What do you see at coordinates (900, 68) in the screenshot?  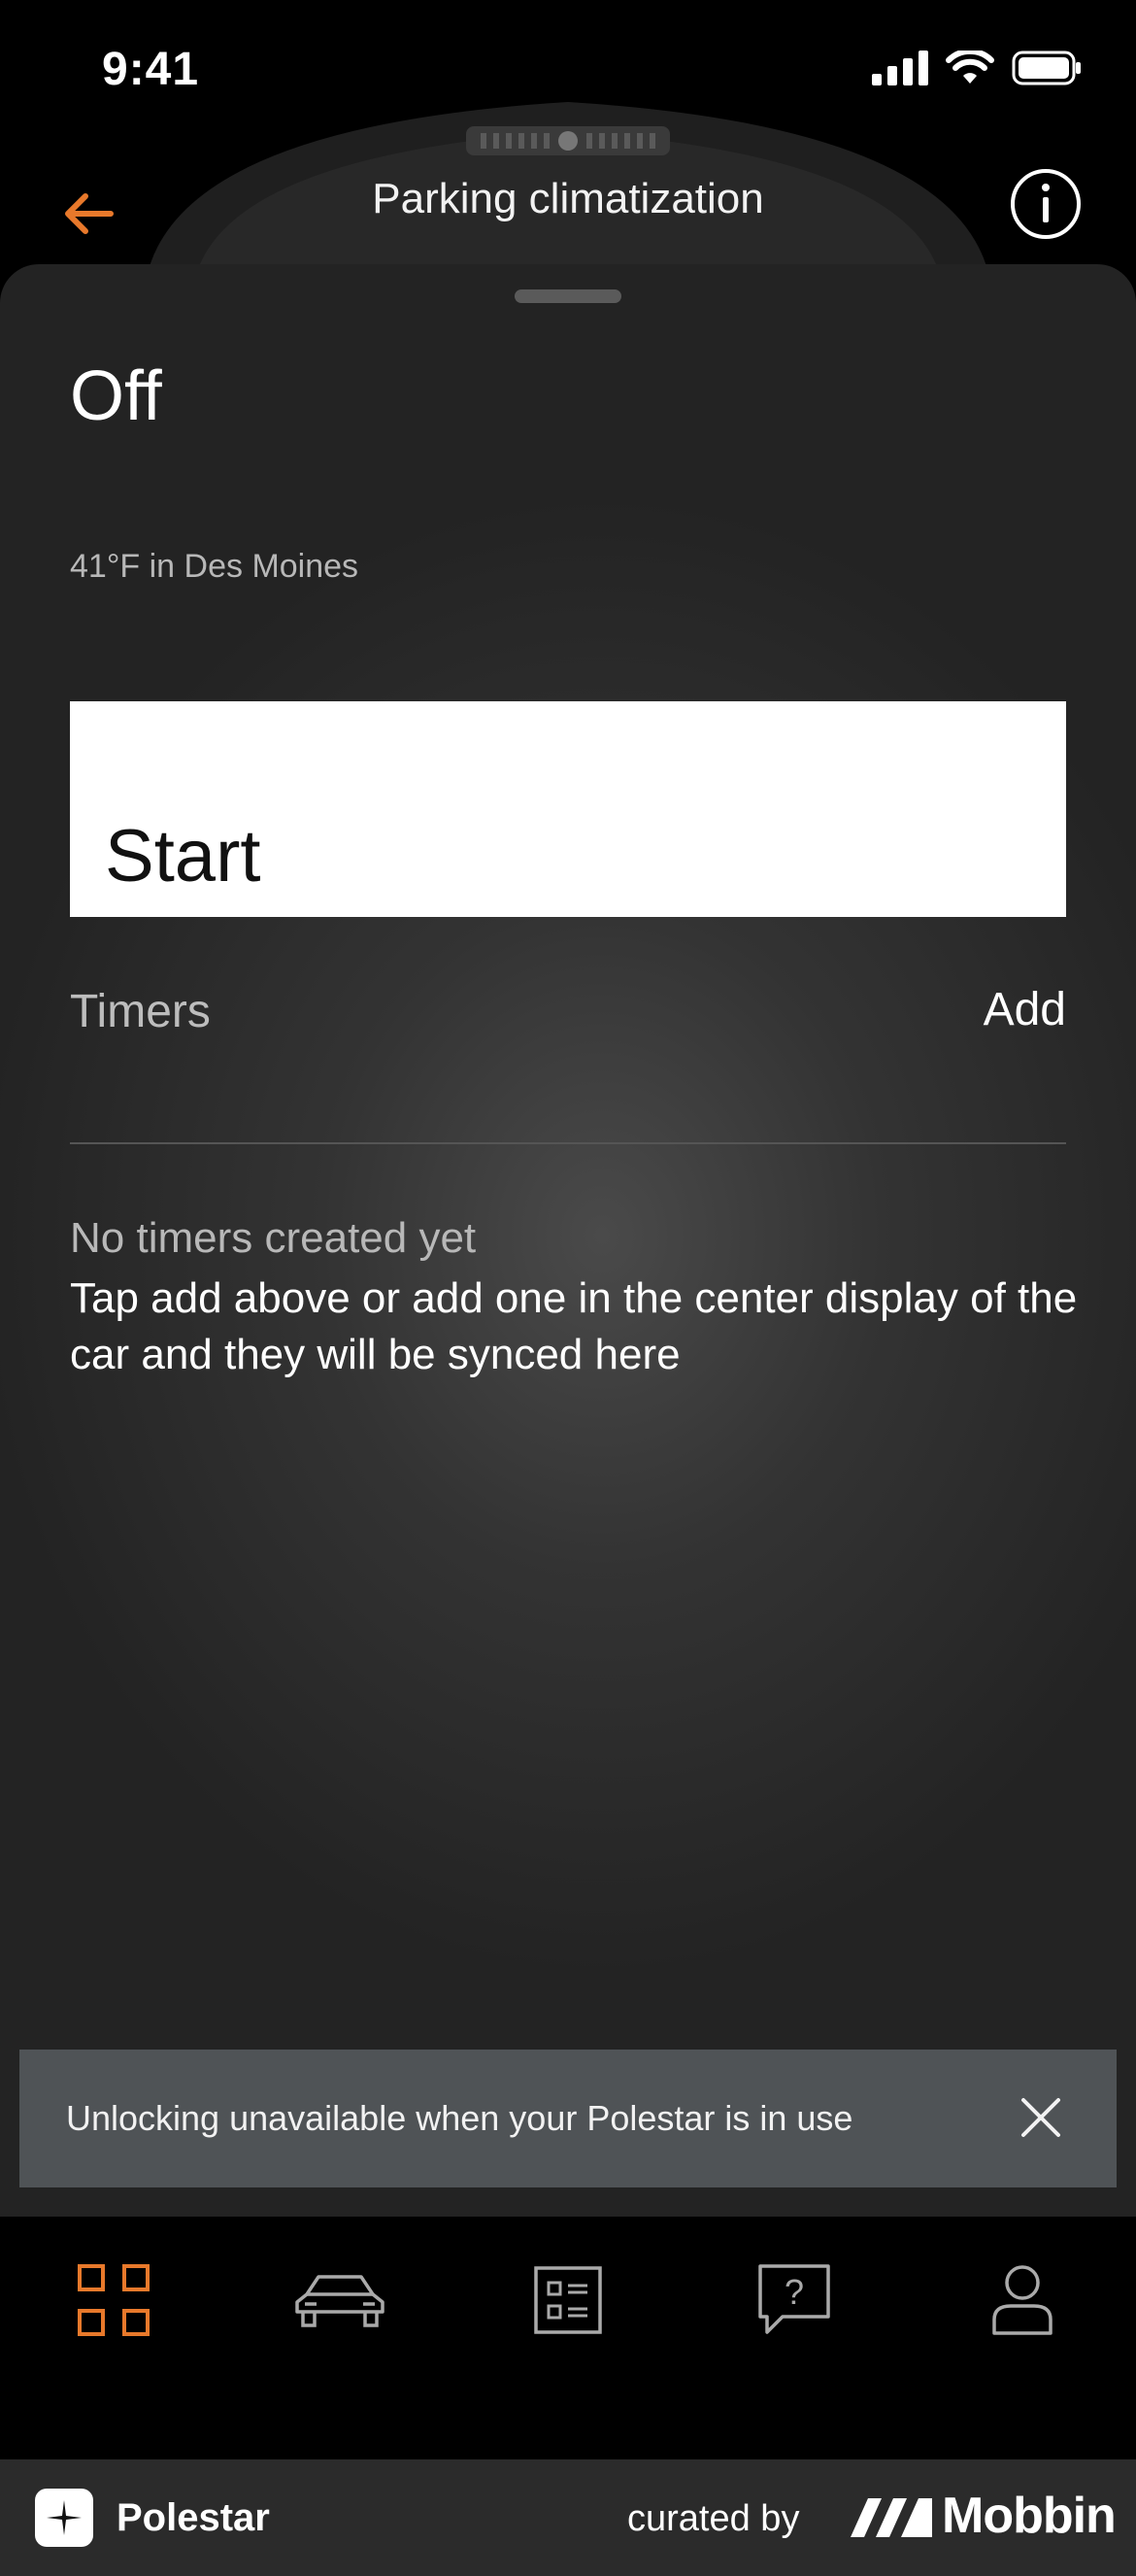 I see `signal-icon` at bounding box center [900, 68].